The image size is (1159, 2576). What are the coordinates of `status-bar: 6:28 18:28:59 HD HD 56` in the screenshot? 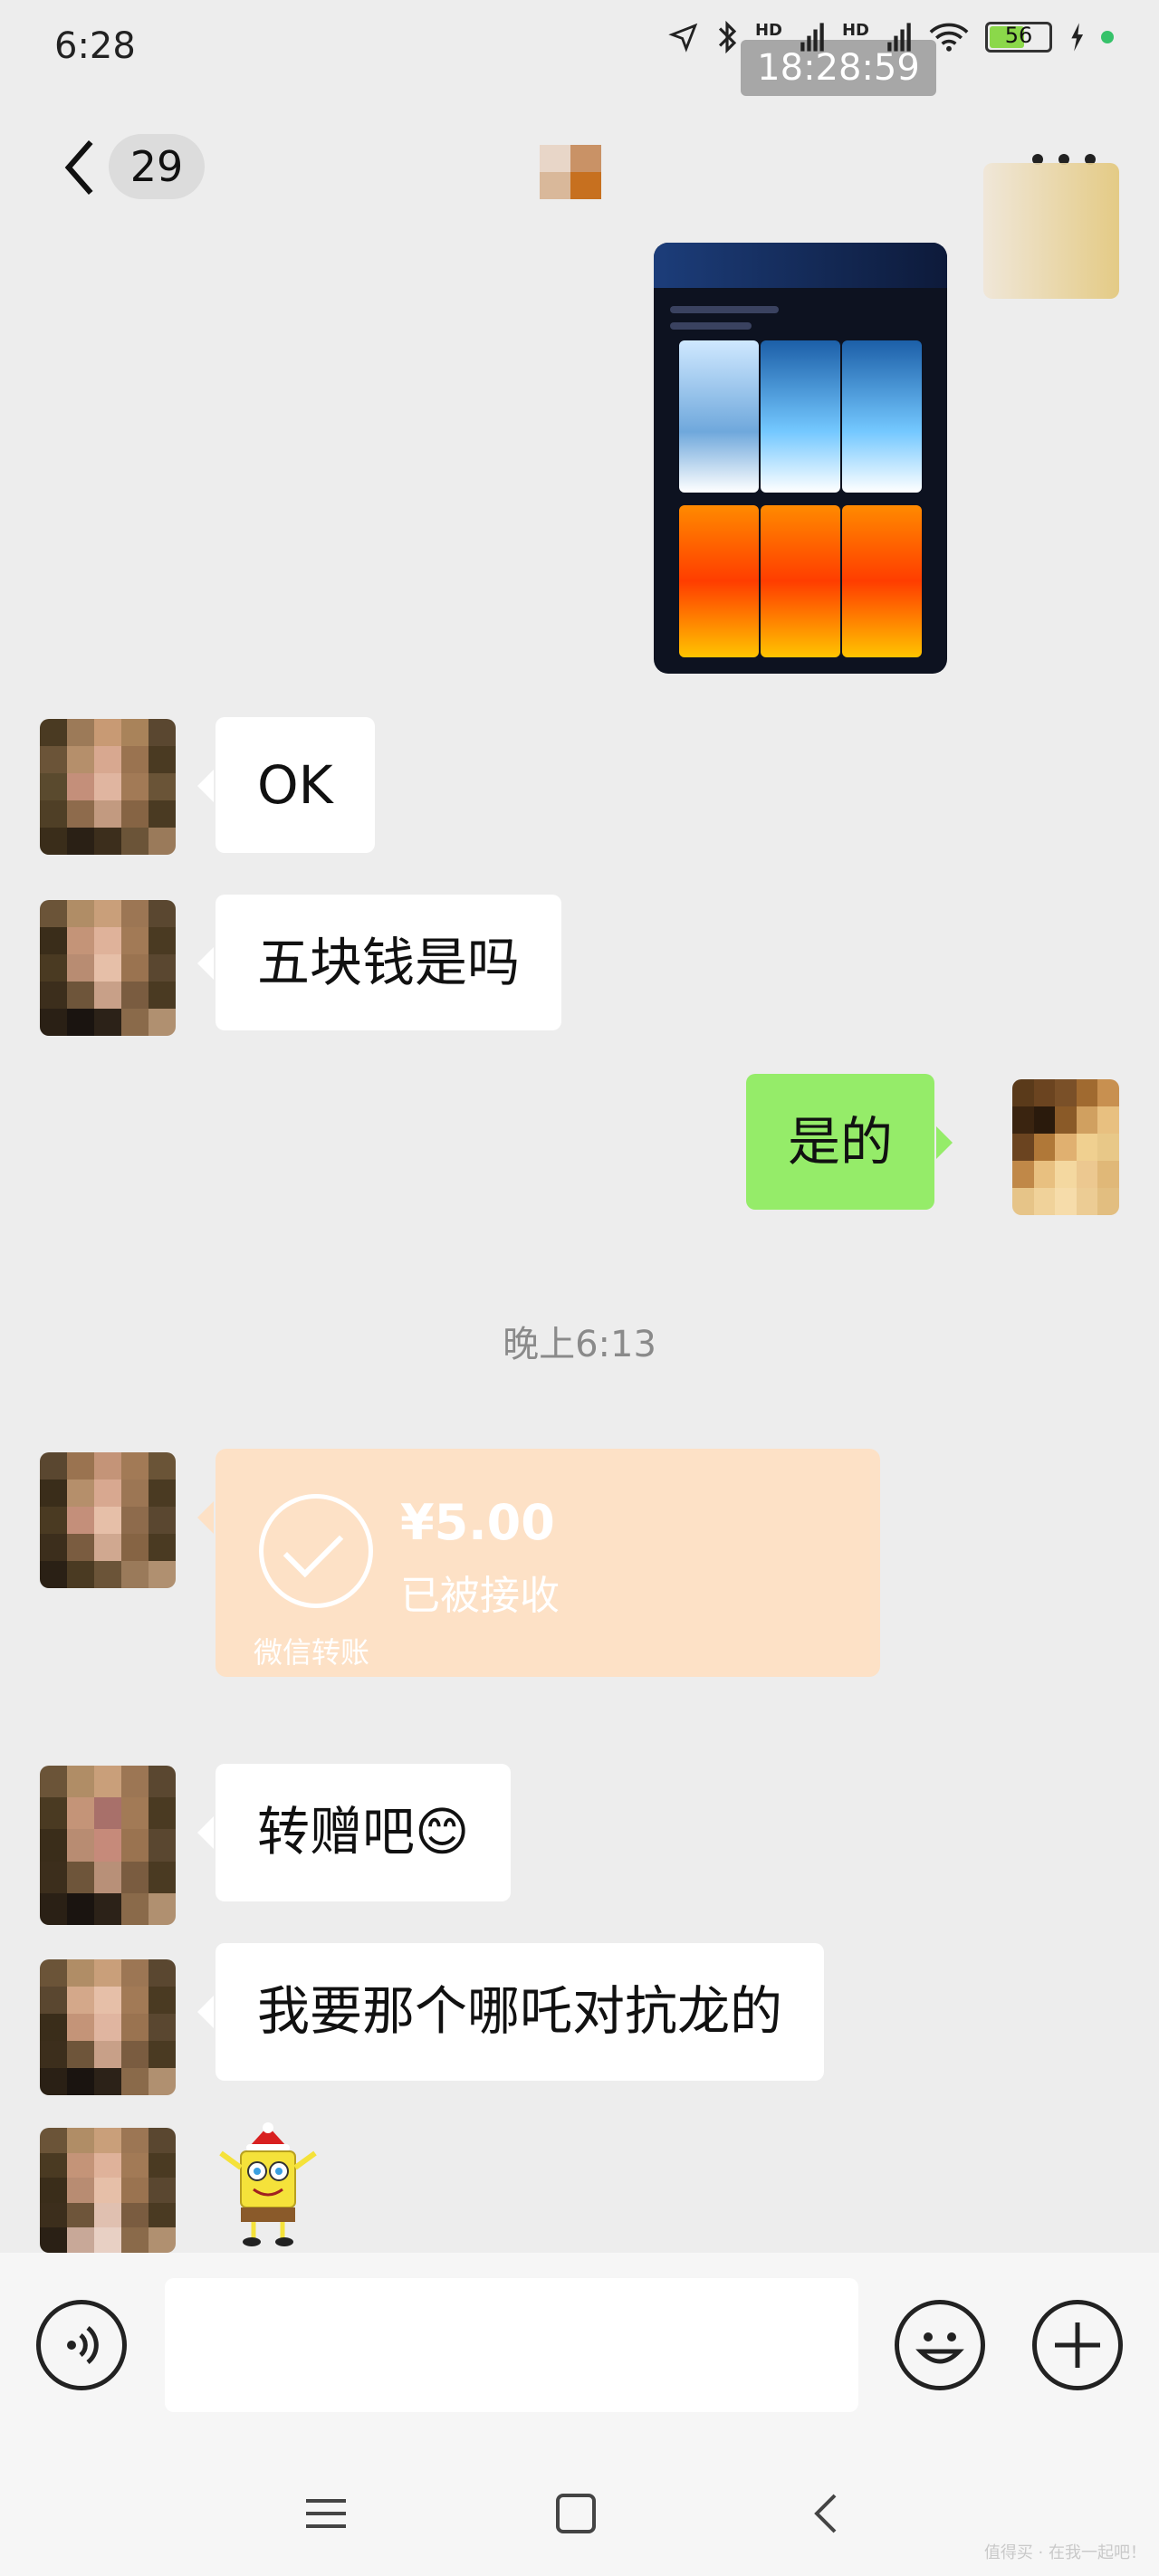 It's located at (579, 50).